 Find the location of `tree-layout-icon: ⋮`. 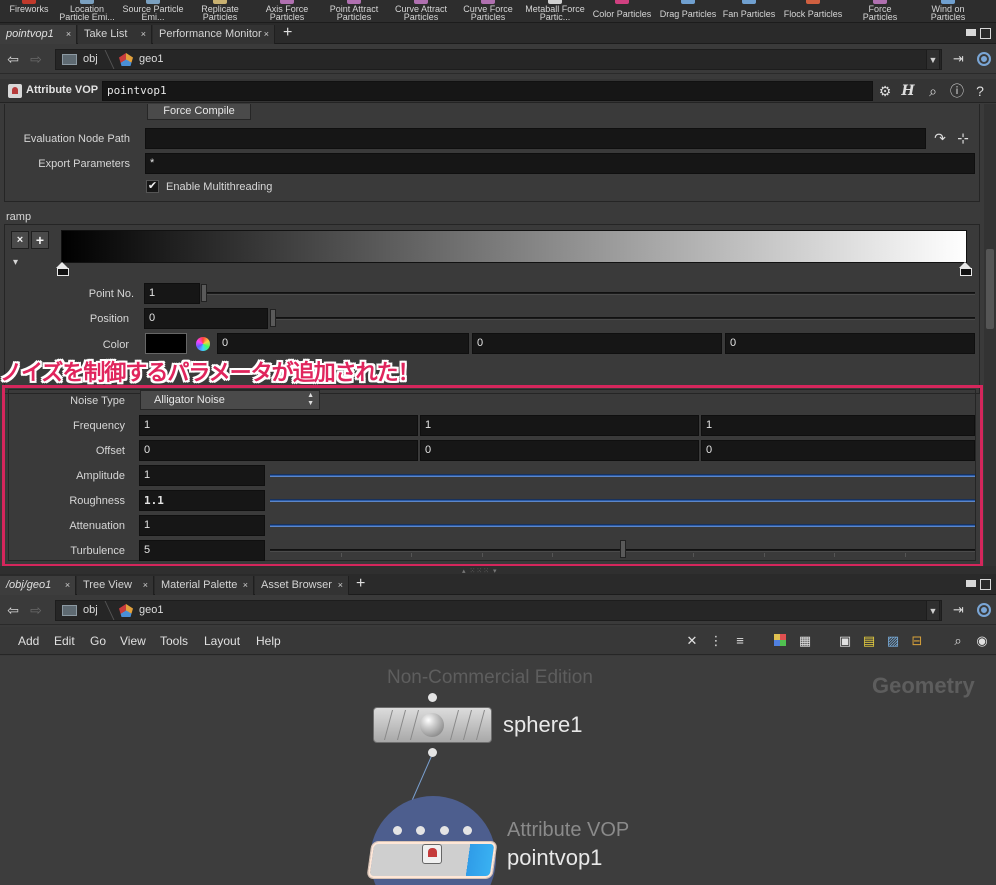

tree-layout-icon: ⋮ is located at coordinates (716, 641).